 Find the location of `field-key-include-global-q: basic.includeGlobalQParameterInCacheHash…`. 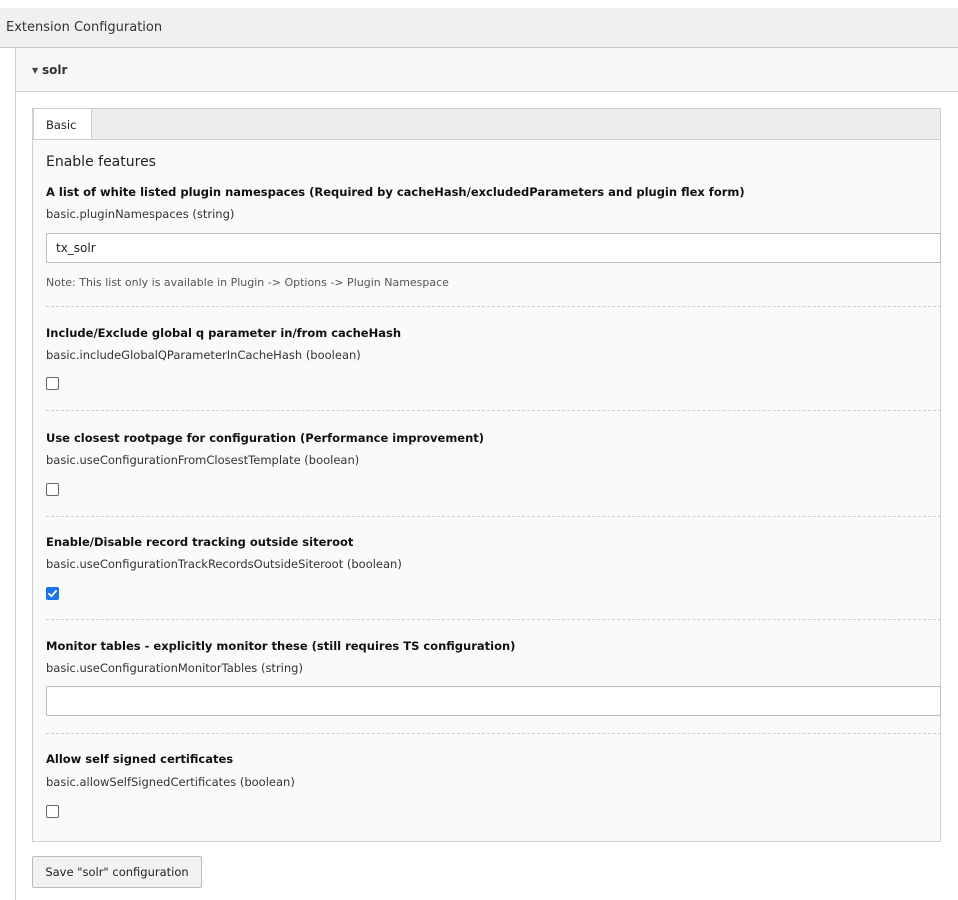

field-key-include-global-q: basic.includeGlobalQParameterInCacheHash… is located at coordinates (203, 355).